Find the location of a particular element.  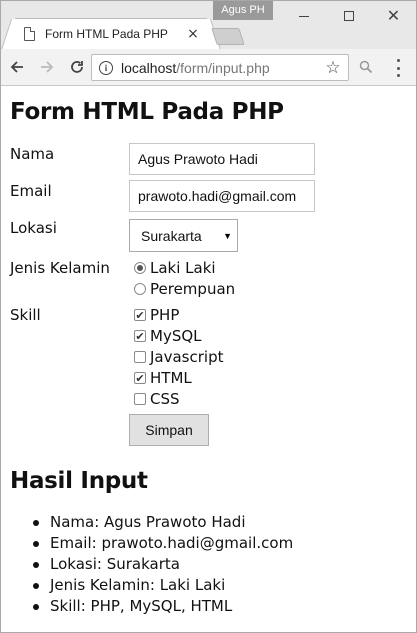

tab-title: Form HTML Pada PHP is located at coordinates (106, 34).